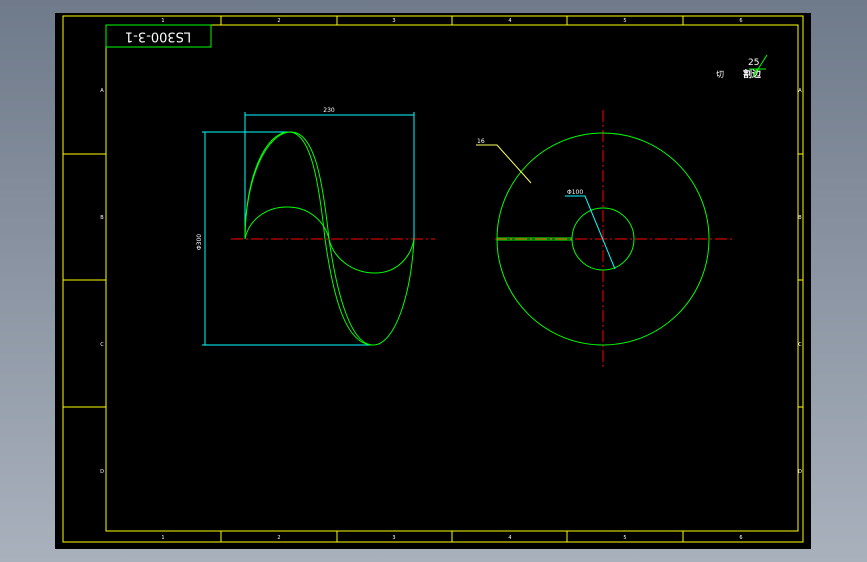 Image resolution: width=867 pixels, height=562 pixels. Describe the element at coordinates (800, 345) in the screenshot. I see `row-marker-right-c: C` at that location.